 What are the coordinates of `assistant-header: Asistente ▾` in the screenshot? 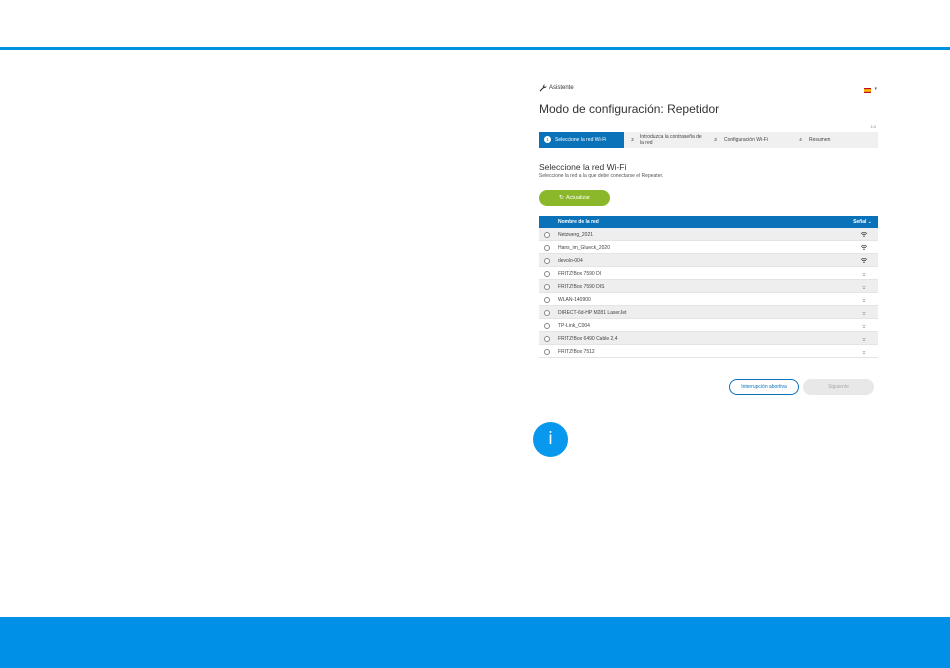 It's located at (708, 89).